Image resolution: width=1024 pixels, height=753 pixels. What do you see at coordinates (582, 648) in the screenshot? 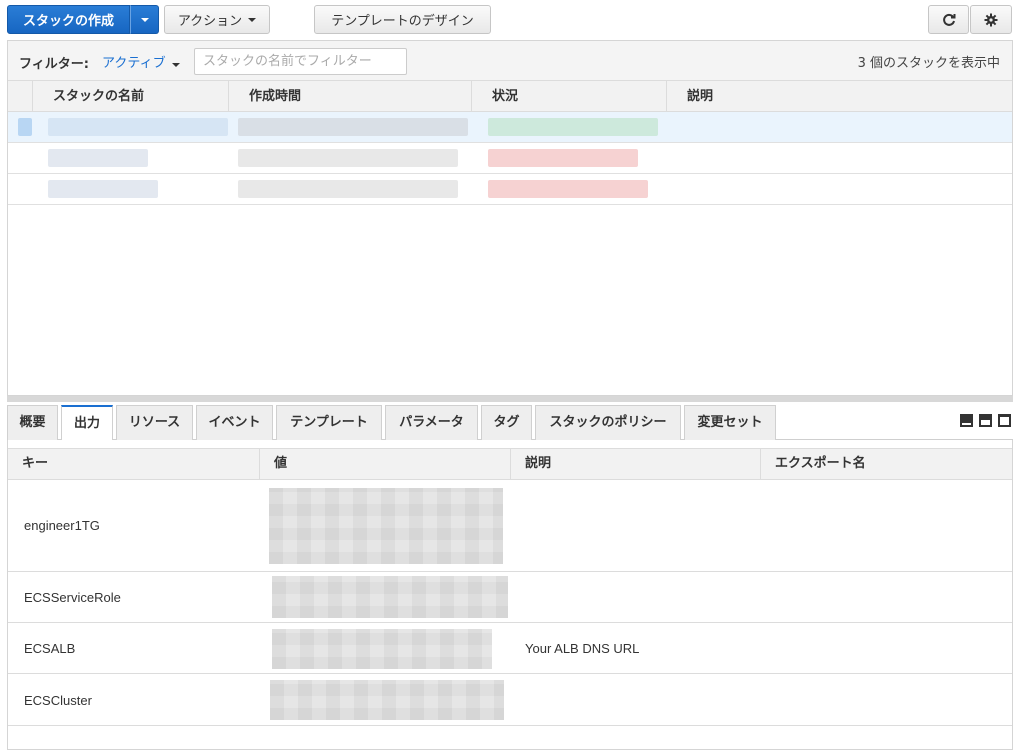
I see `output-description: Your ALB DNS URL` at bounding box center [582, 648].